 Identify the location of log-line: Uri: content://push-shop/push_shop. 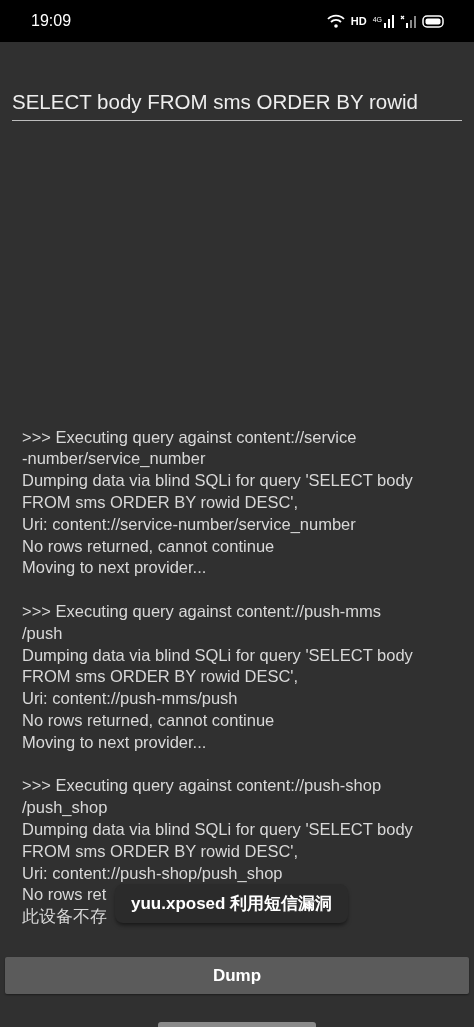
(152, 873).